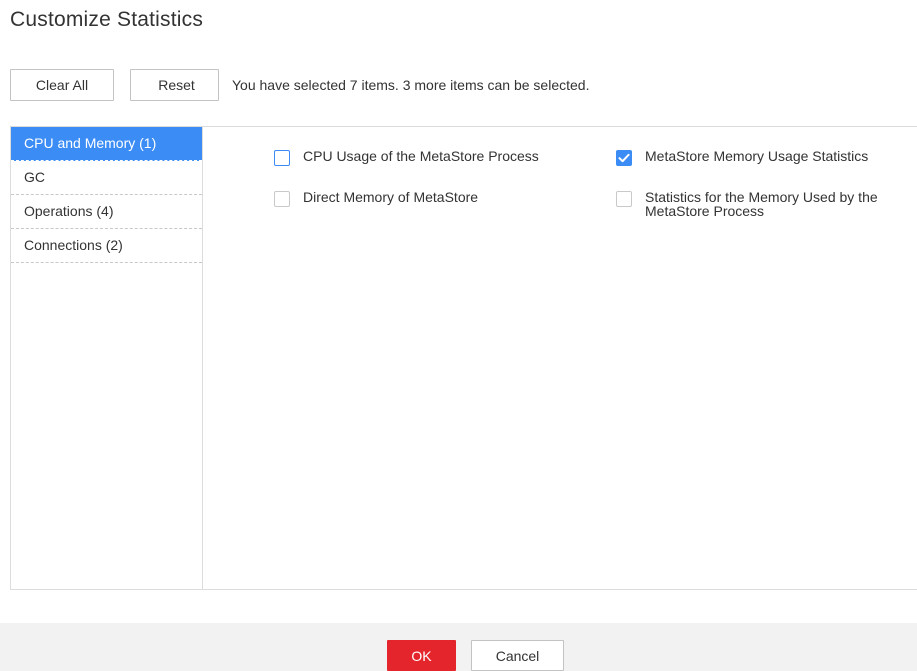 The height and width of the screenshot is (671, 917). I want to click on option-metastore-memory-usage: MetaStore Memory Usage Statistics, so click(742, 157).